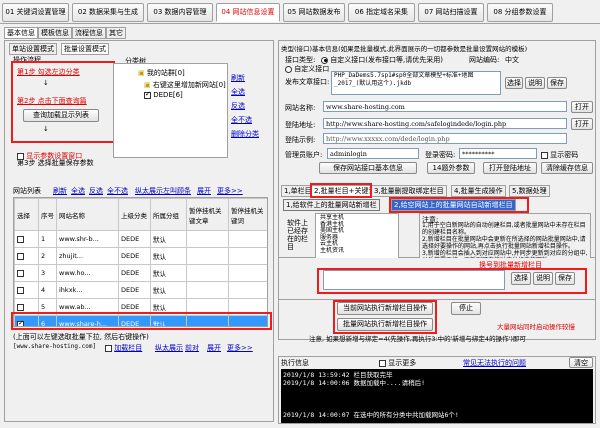 This screenshot has width=600, height=428. Describe the element at coordinates (521, 278) in the screenshot. I see `select-button: 选择` at that location.